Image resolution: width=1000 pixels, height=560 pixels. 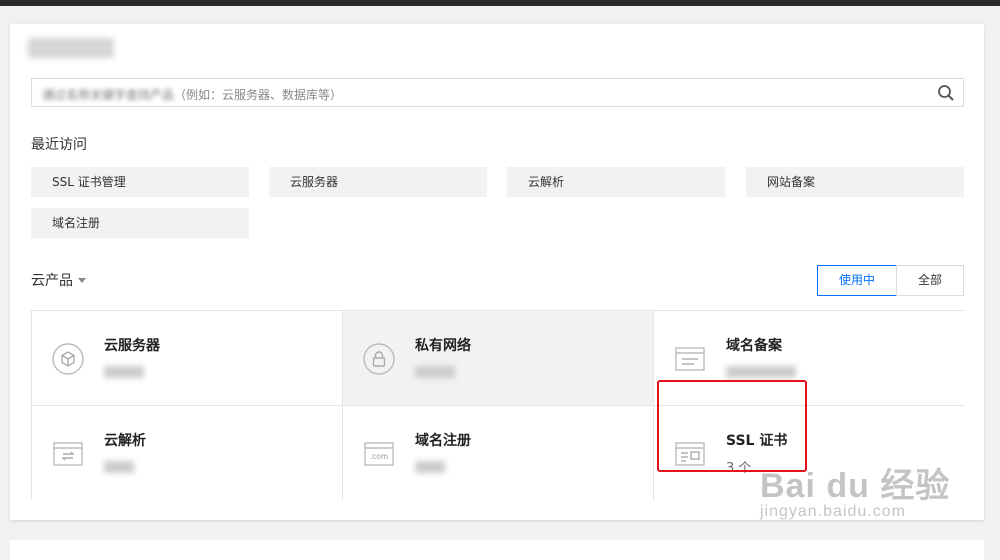 I want to click on dns-swap-icon, so click(x=68, y=454).